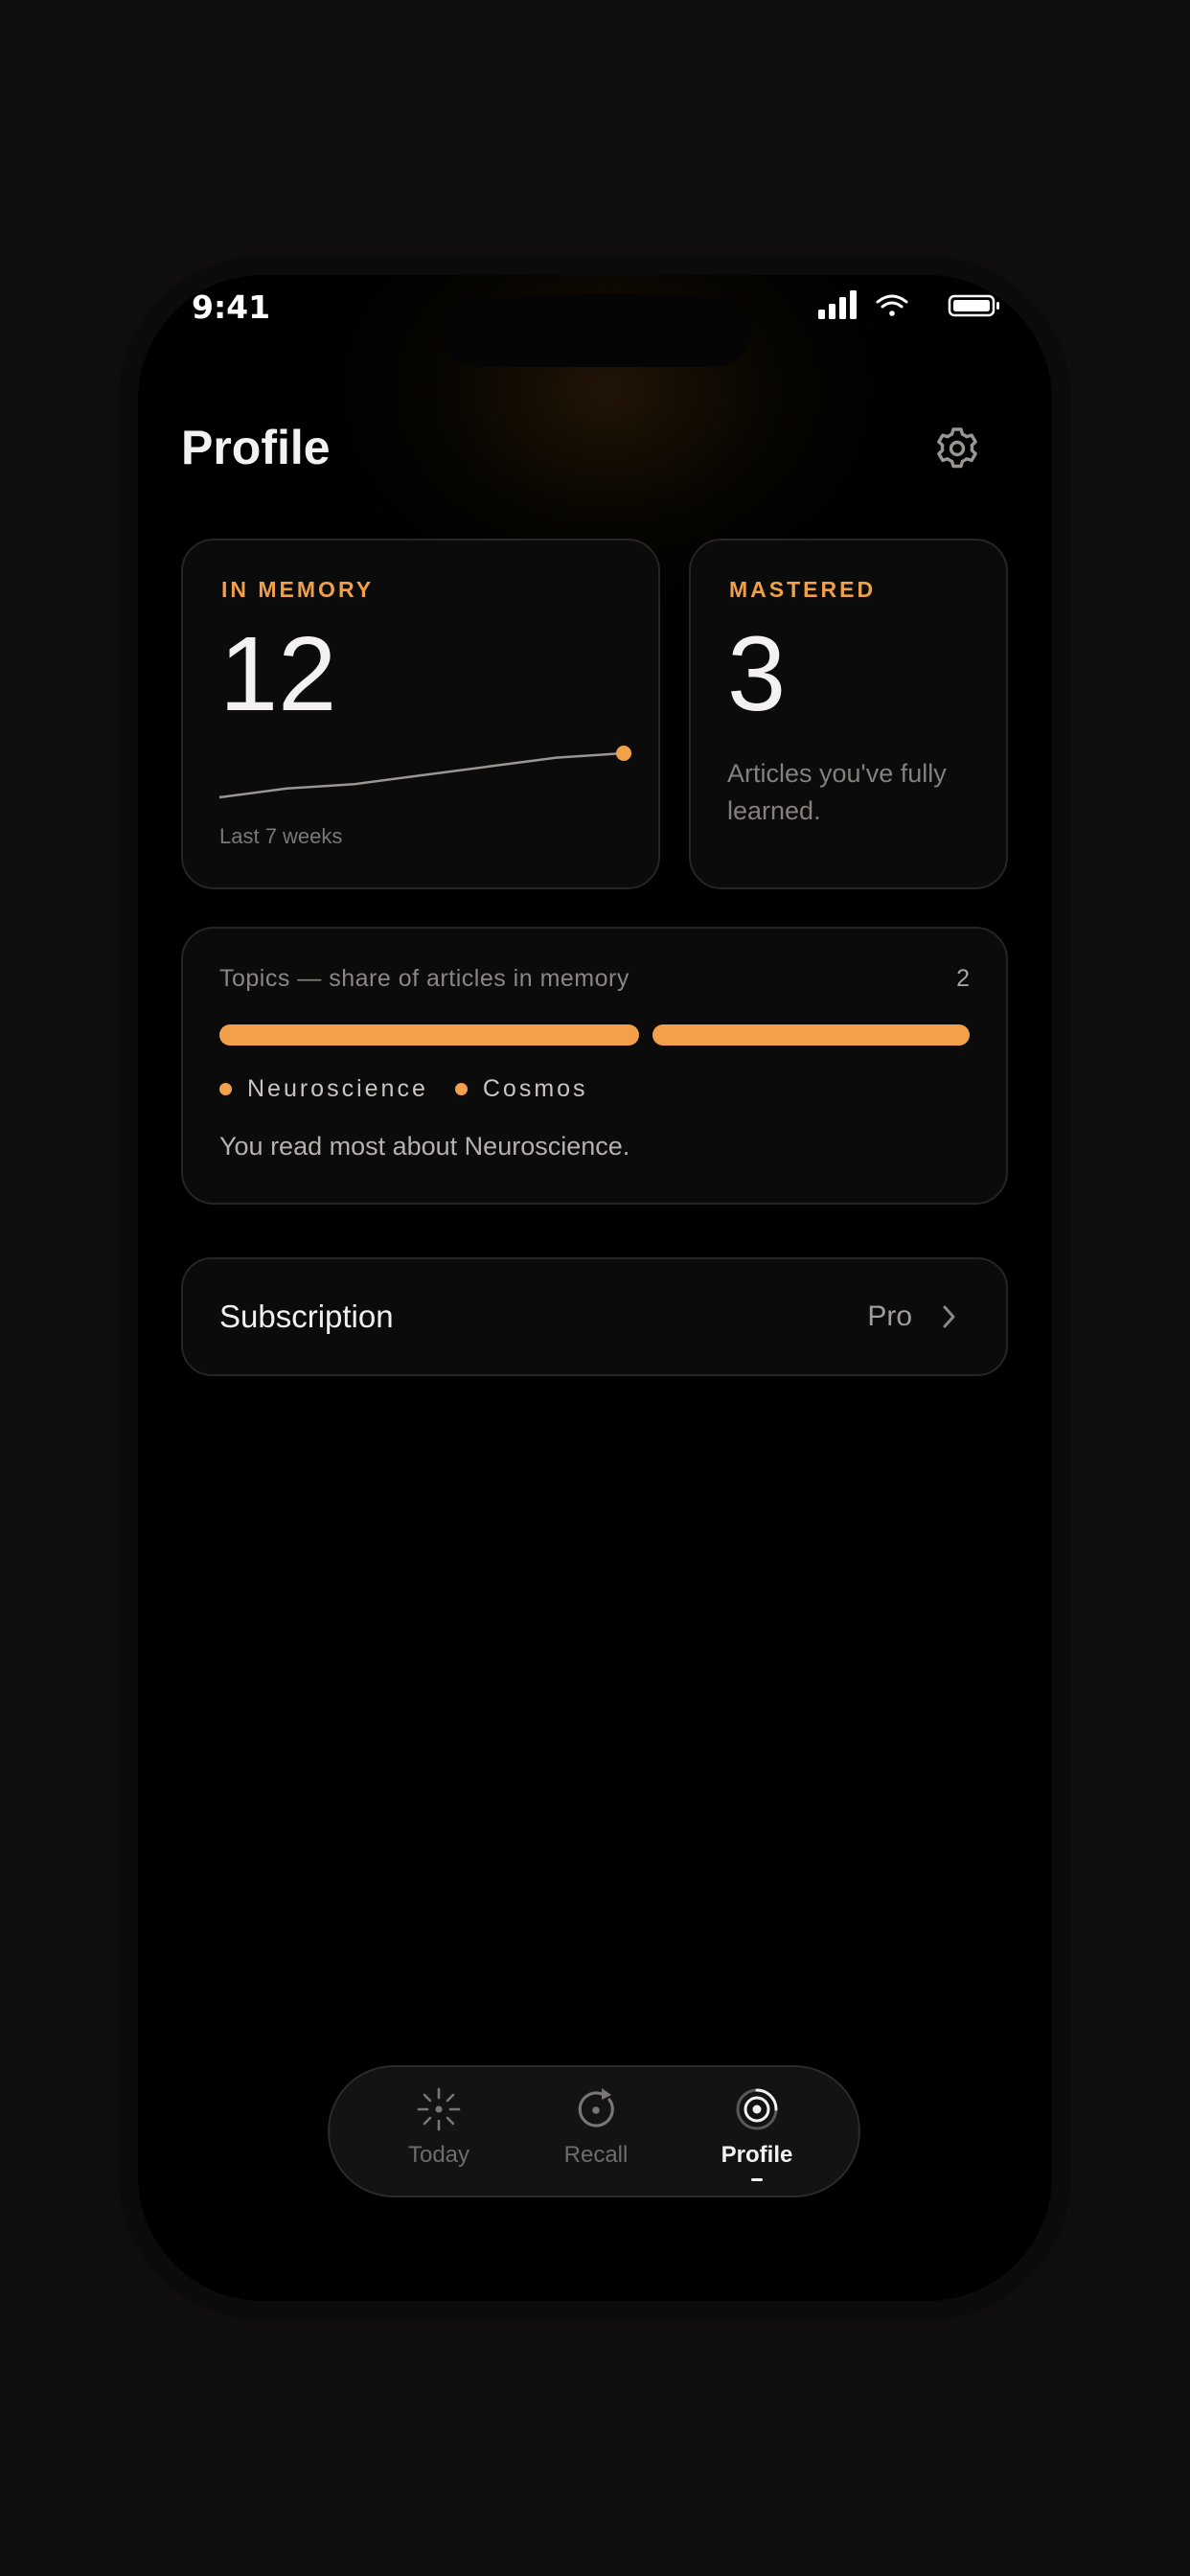 This screenshot has width=1190, height=2576. Describe the element at coordinates (837, 792) in the screenshot. I see `mastered-description: Articles you've fully learned.` at that location.